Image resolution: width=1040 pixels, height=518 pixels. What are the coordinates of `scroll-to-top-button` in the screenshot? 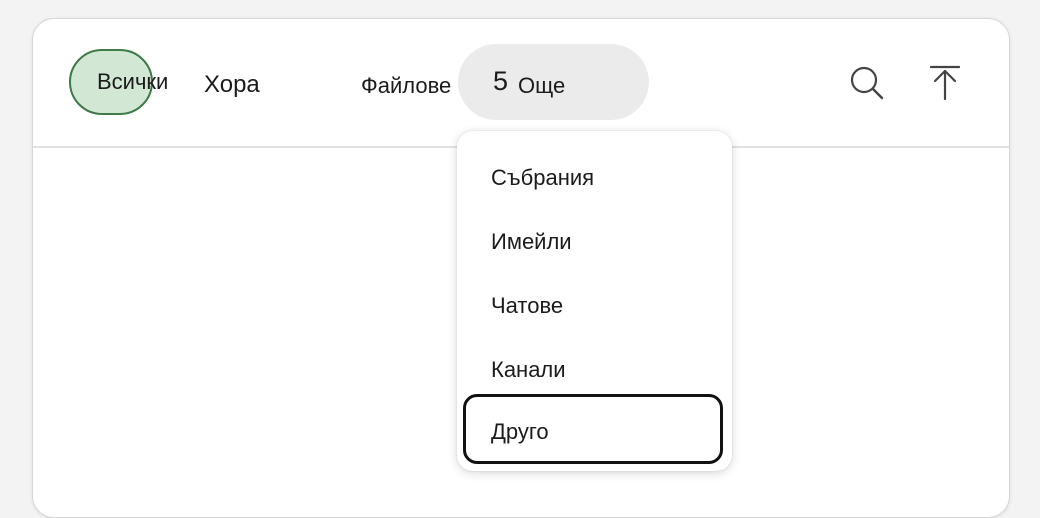 It's located at (945, 83).